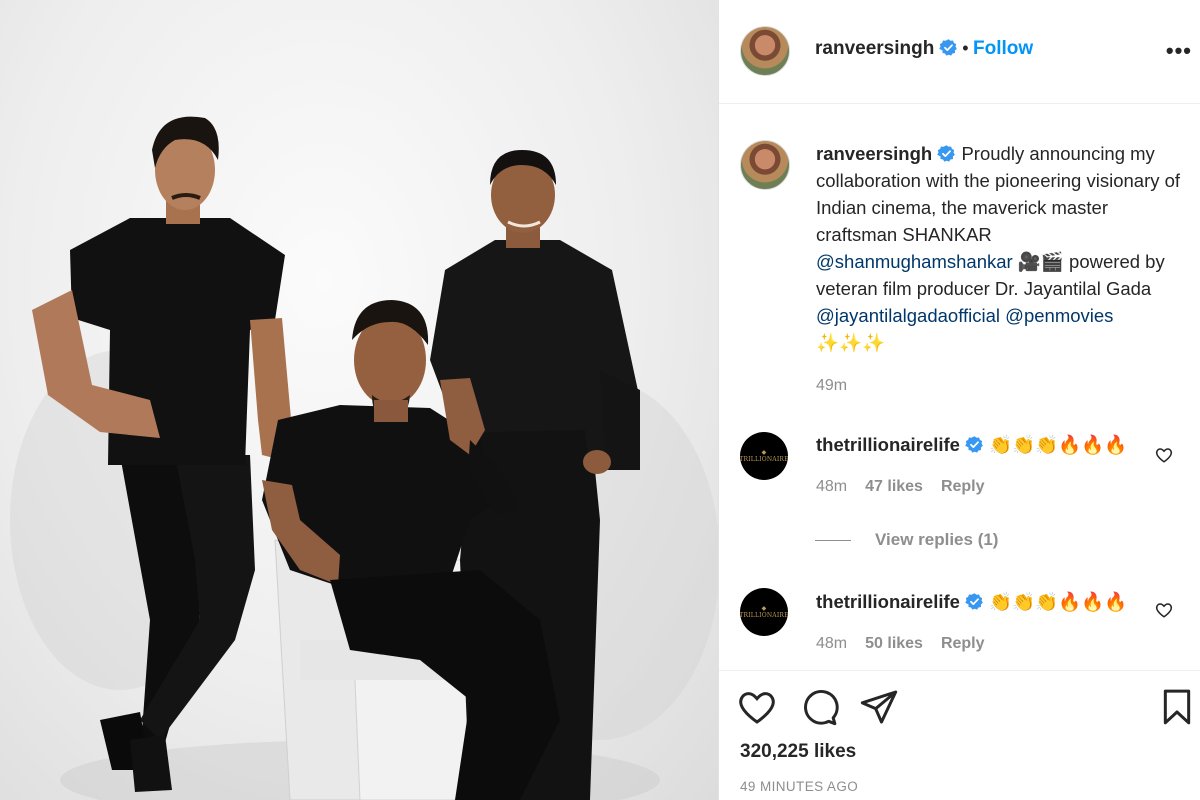  I want to click on comment-meta: 48m 50 likes Reply, so click(981, 644).